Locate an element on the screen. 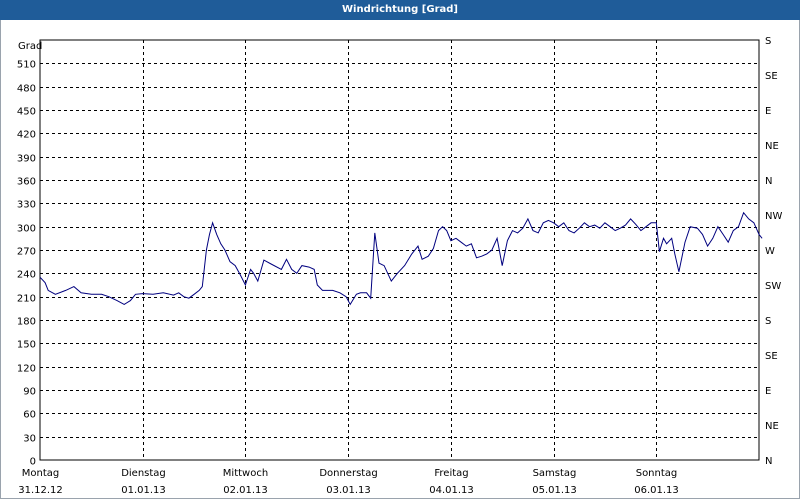 Image resolution: width=800 pixels, height=500 pixels. y2-tick-label: SW is located at coordinates (773, 286).